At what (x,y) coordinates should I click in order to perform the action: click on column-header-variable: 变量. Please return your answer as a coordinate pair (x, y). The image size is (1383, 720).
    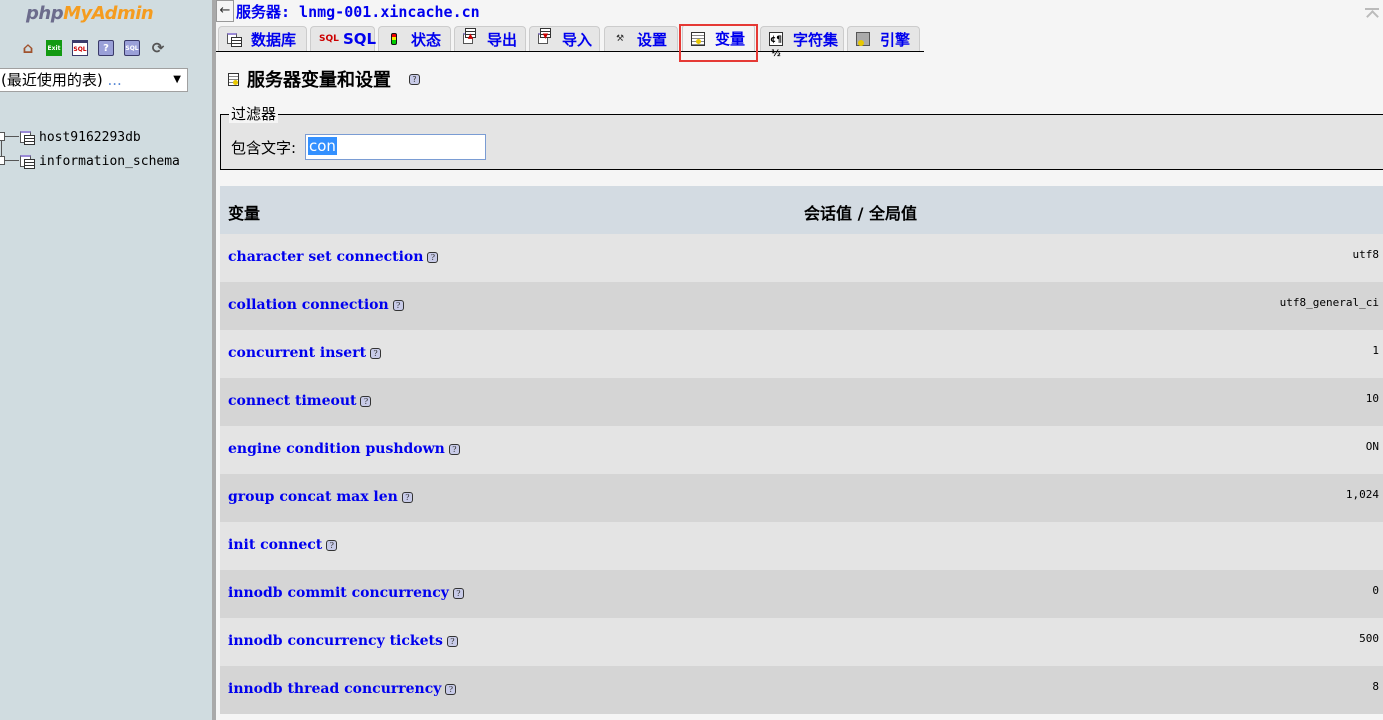
    Looking at the image, I should click on (244, 213).